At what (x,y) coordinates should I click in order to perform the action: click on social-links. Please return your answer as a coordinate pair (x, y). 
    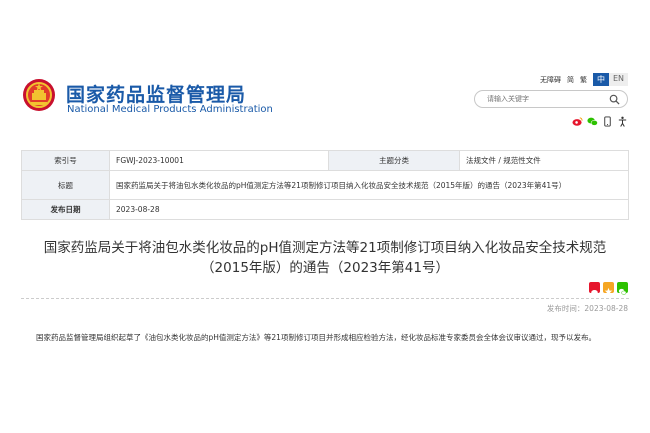
    Looking at the image, I should click on (598, 119).